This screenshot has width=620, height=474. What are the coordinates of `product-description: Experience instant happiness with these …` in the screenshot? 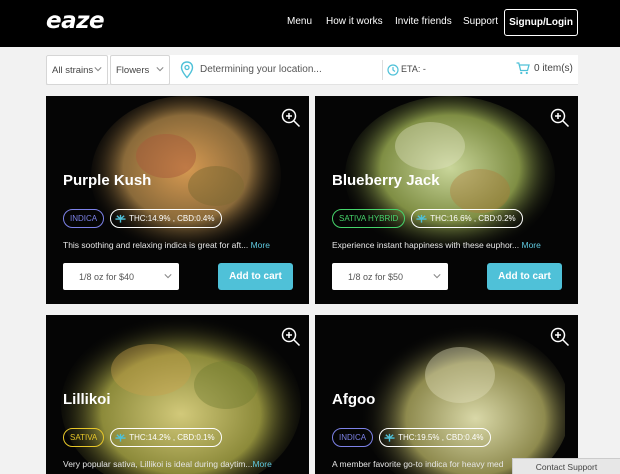 It's located at (436, 245).